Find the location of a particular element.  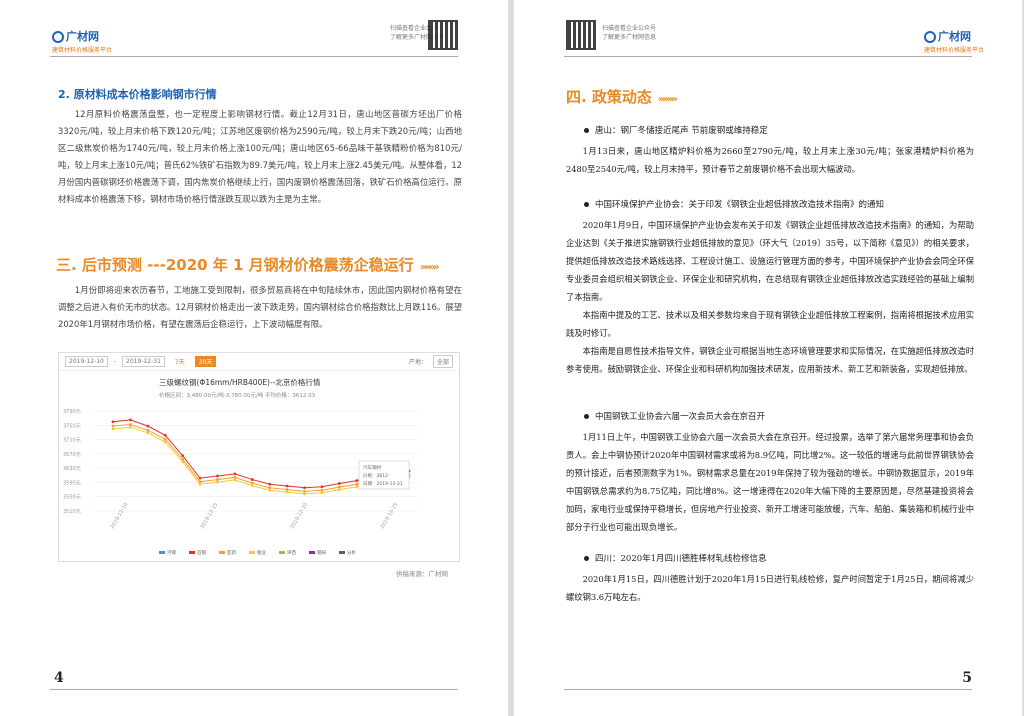

sub-heading: 2. 原材料成本价格影响钢市行情 is located at coordinates (137, 94).